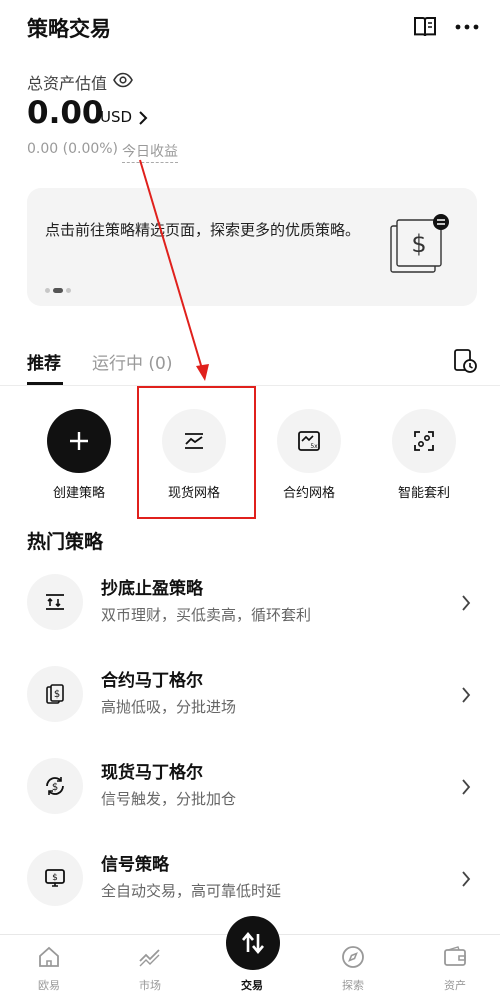 This screenshot has height=995, width=500. I want to click on nav-home: 欧易, so click(49, 969).